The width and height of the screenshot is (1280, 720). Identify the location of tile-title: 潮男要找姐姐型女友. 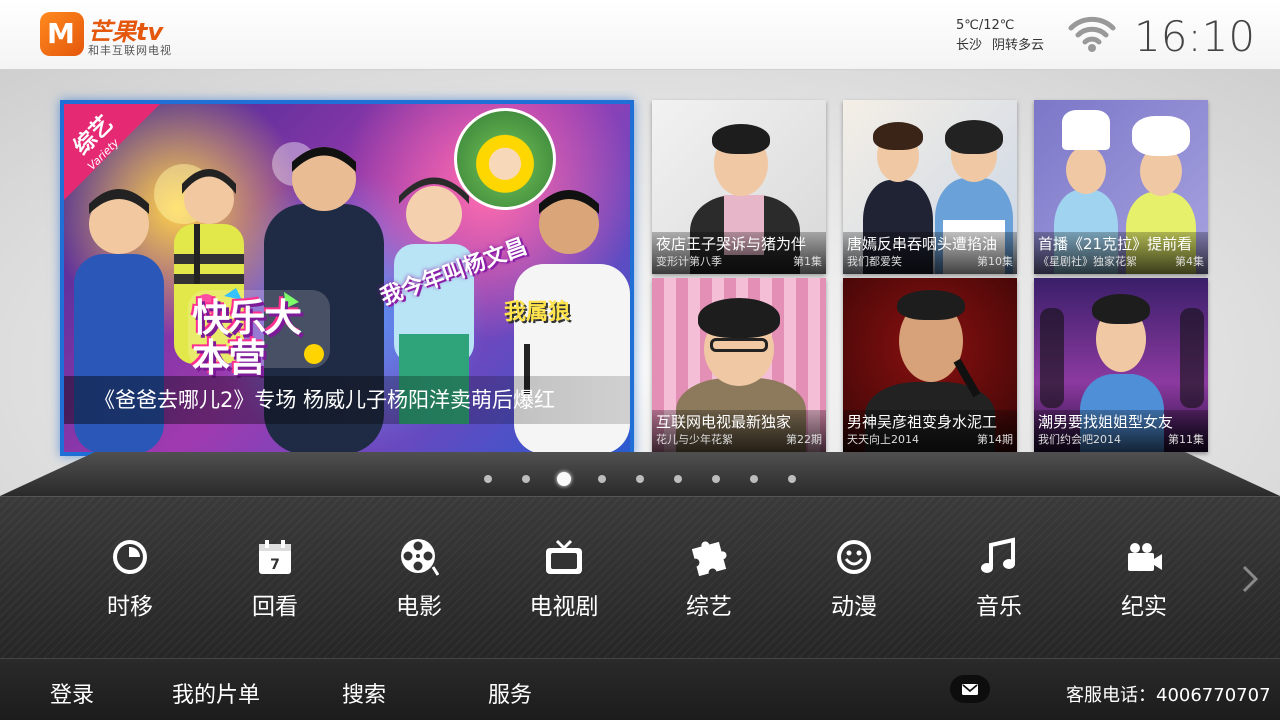
(1106, 422).